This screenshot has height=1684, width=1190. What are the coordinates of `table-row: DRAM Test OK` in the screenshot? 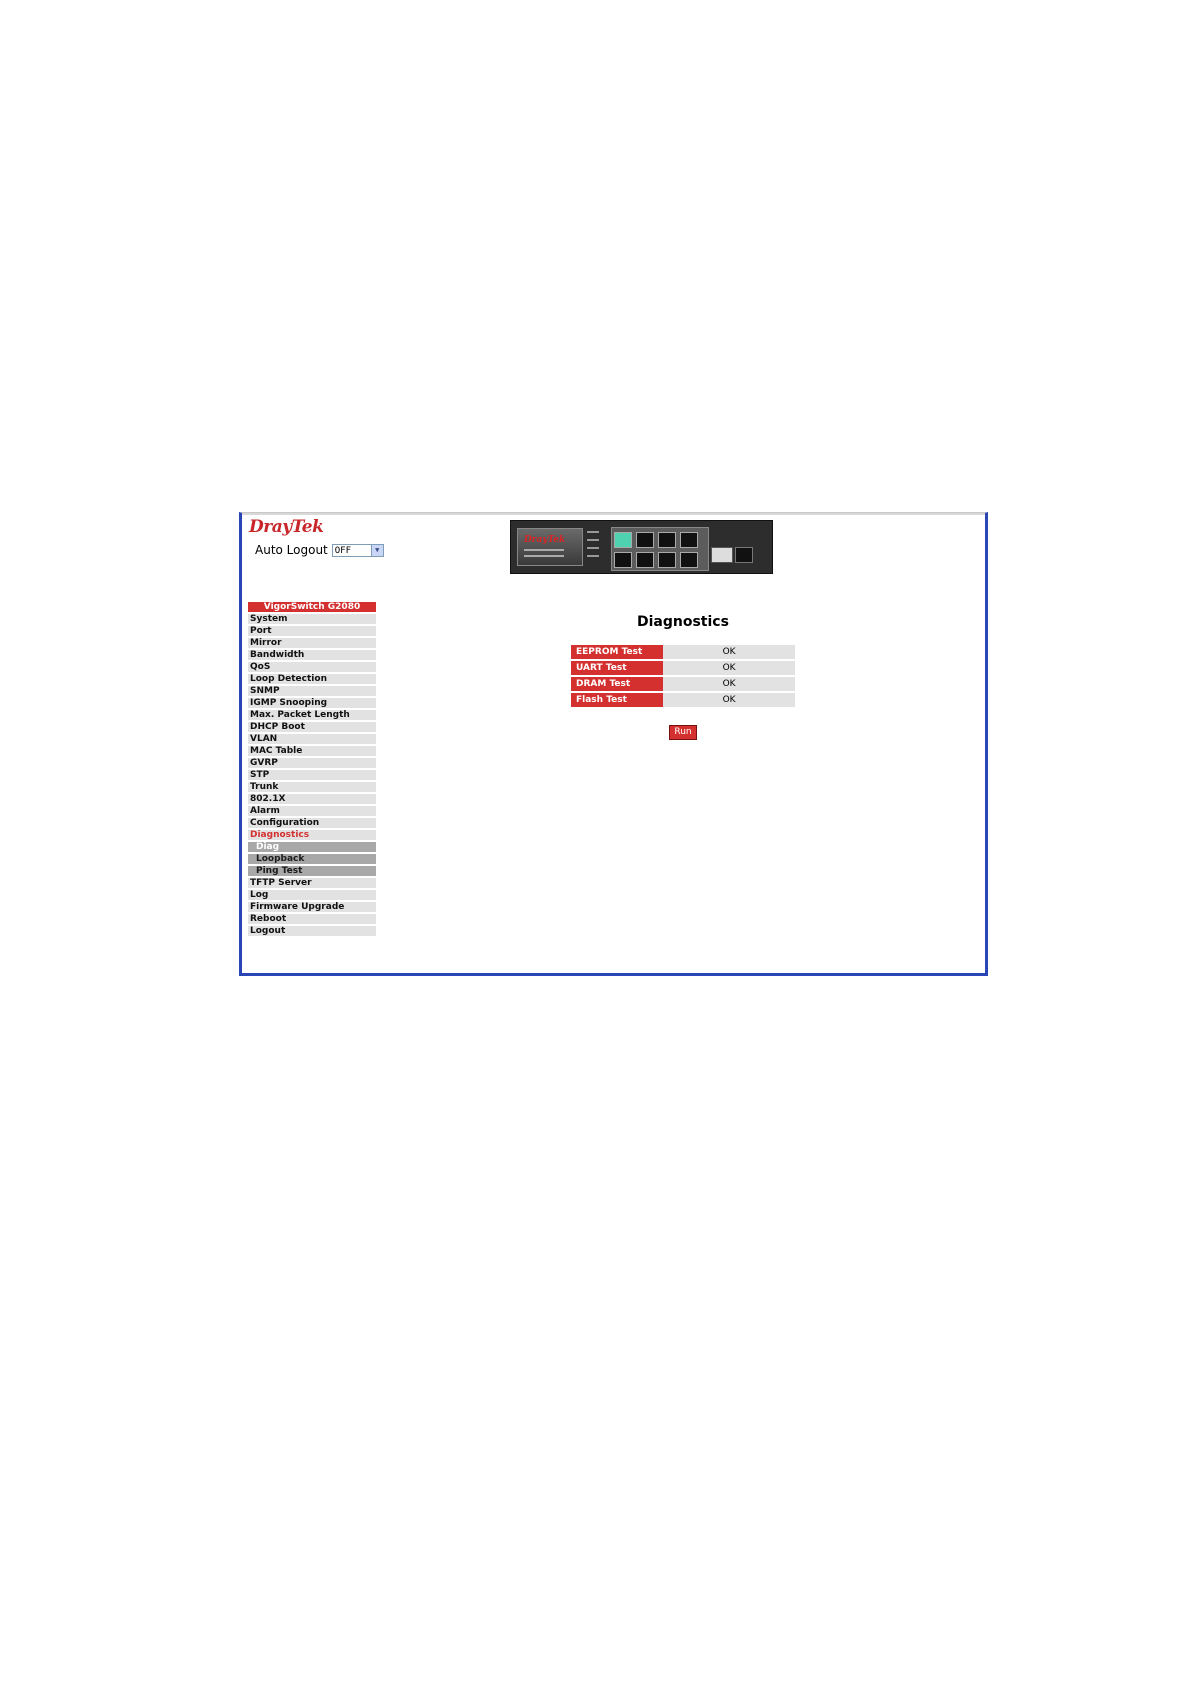 It's located at (683, 684).